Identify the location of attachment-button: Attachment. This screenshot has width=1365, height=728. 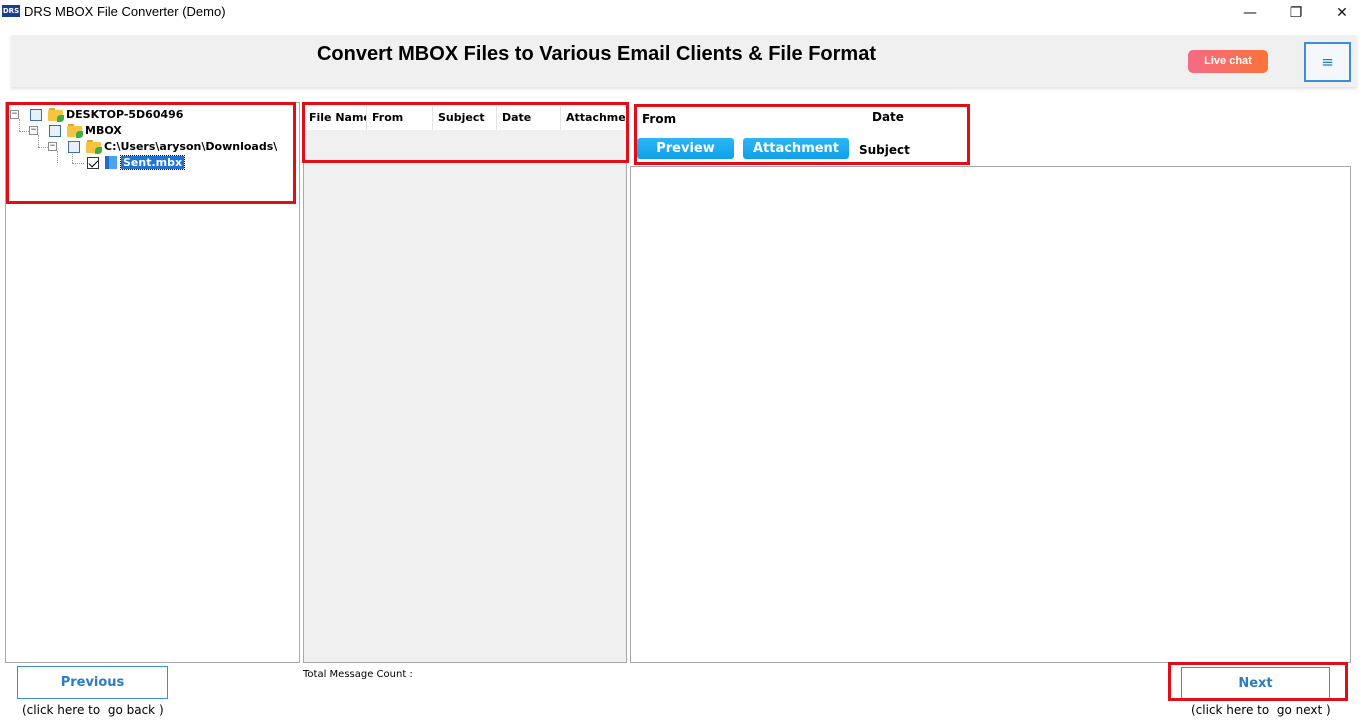
(796, 148).